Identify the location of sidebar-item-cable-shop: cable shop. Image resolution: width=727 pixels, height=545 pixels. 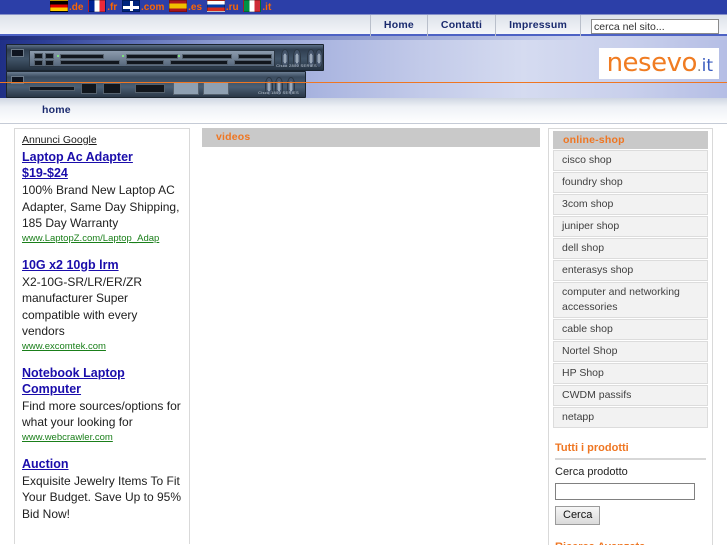
(630, 329).